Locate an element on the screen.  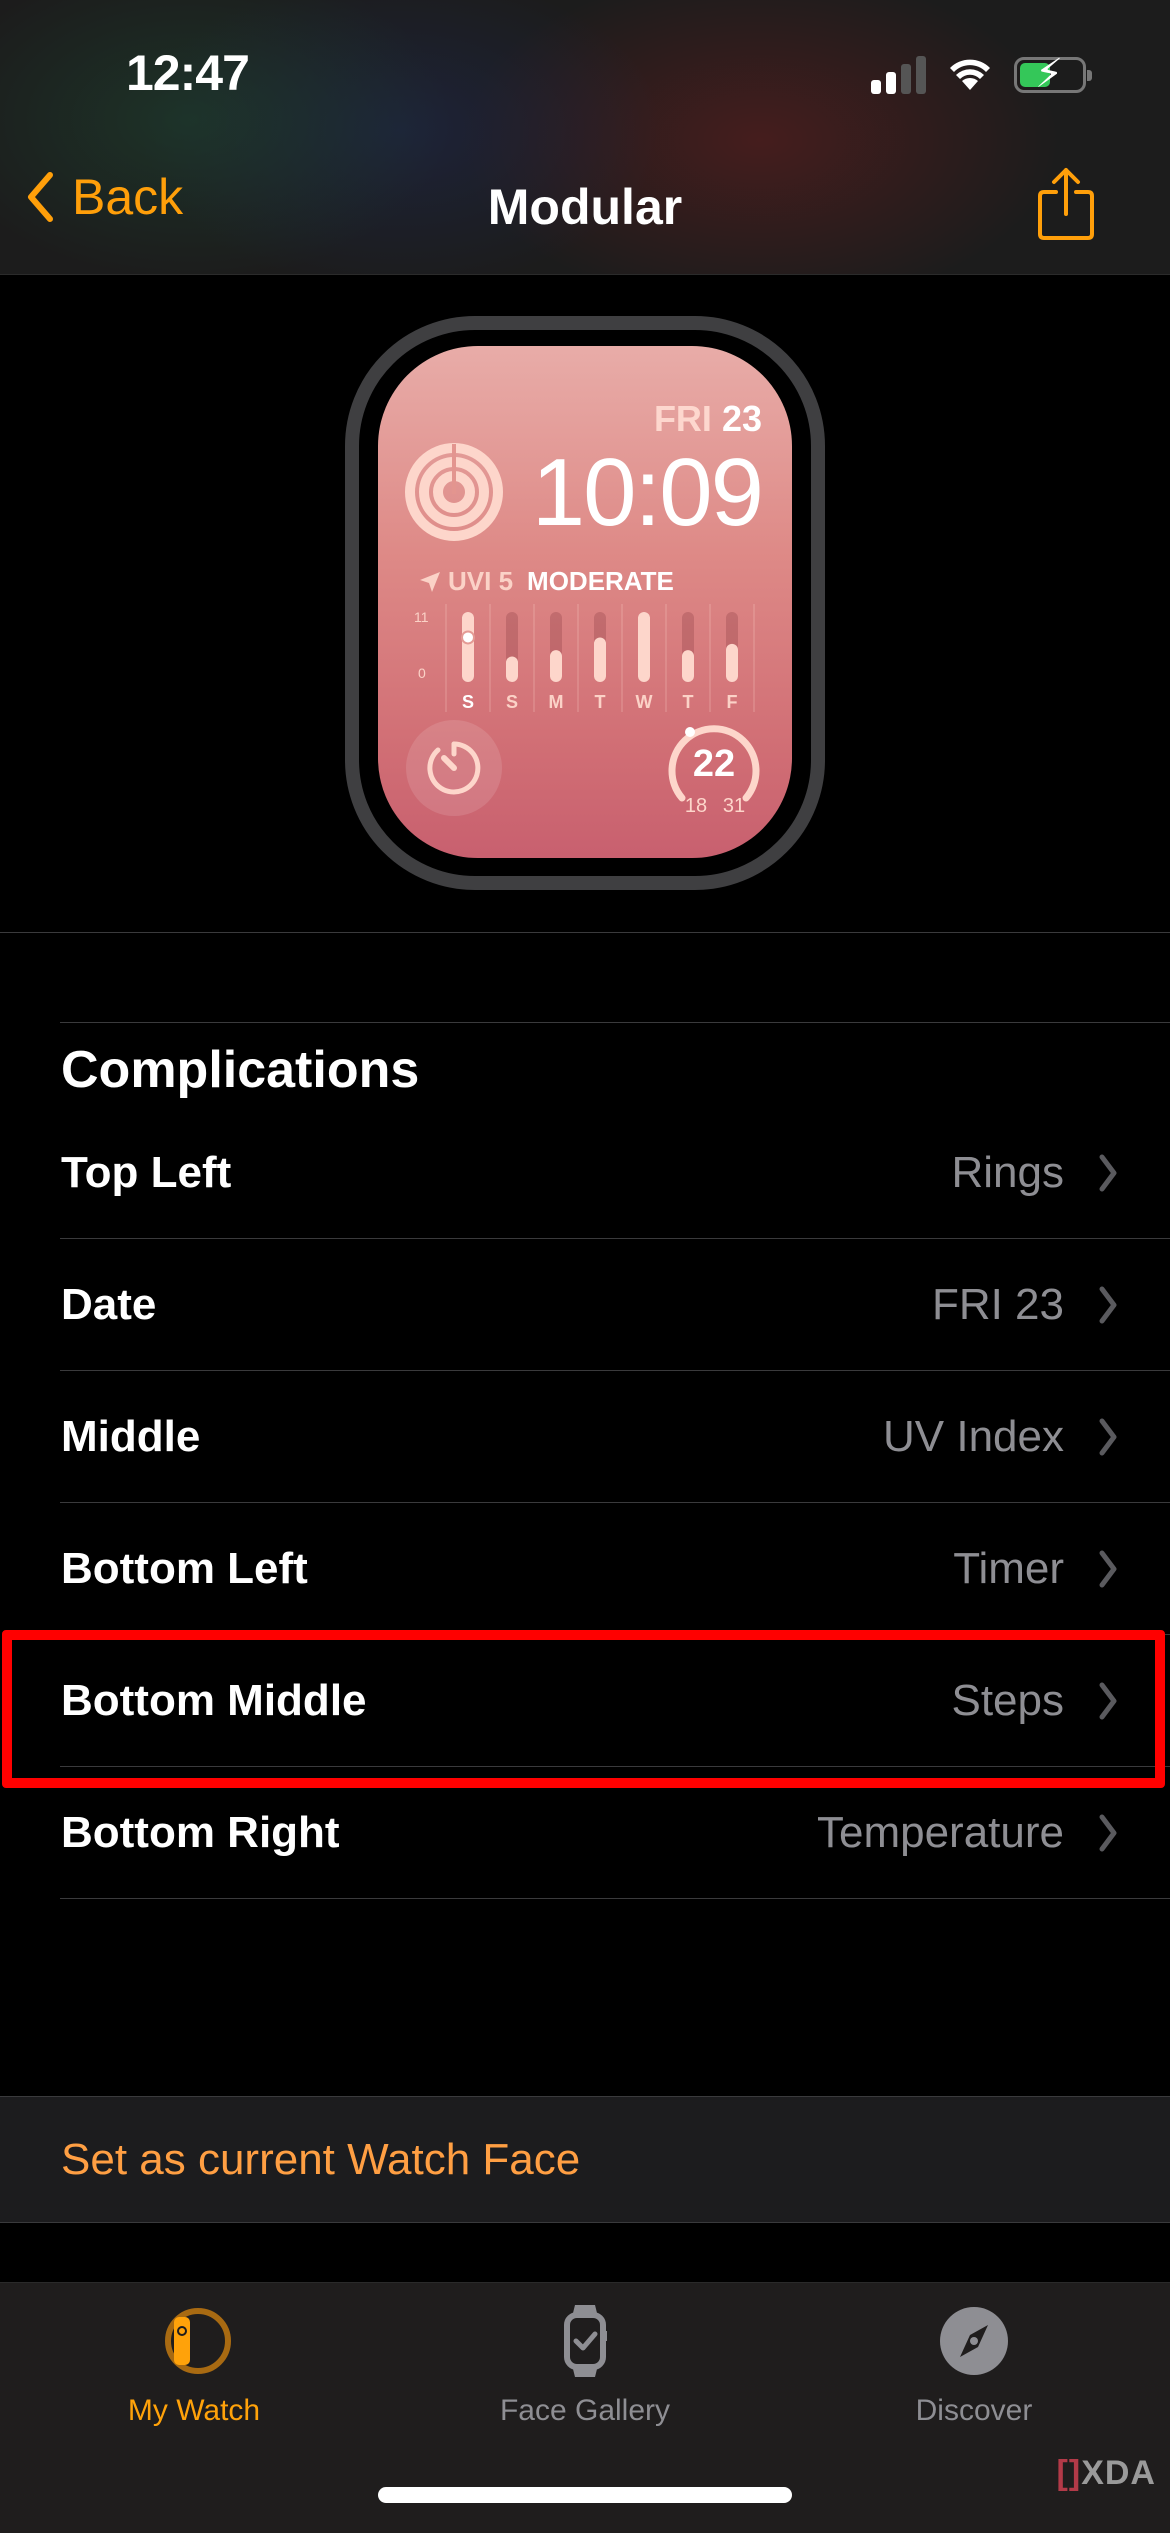
complication-row-bottom-middle: Bottom Middle Steps is located at coordinates (585, 1701).